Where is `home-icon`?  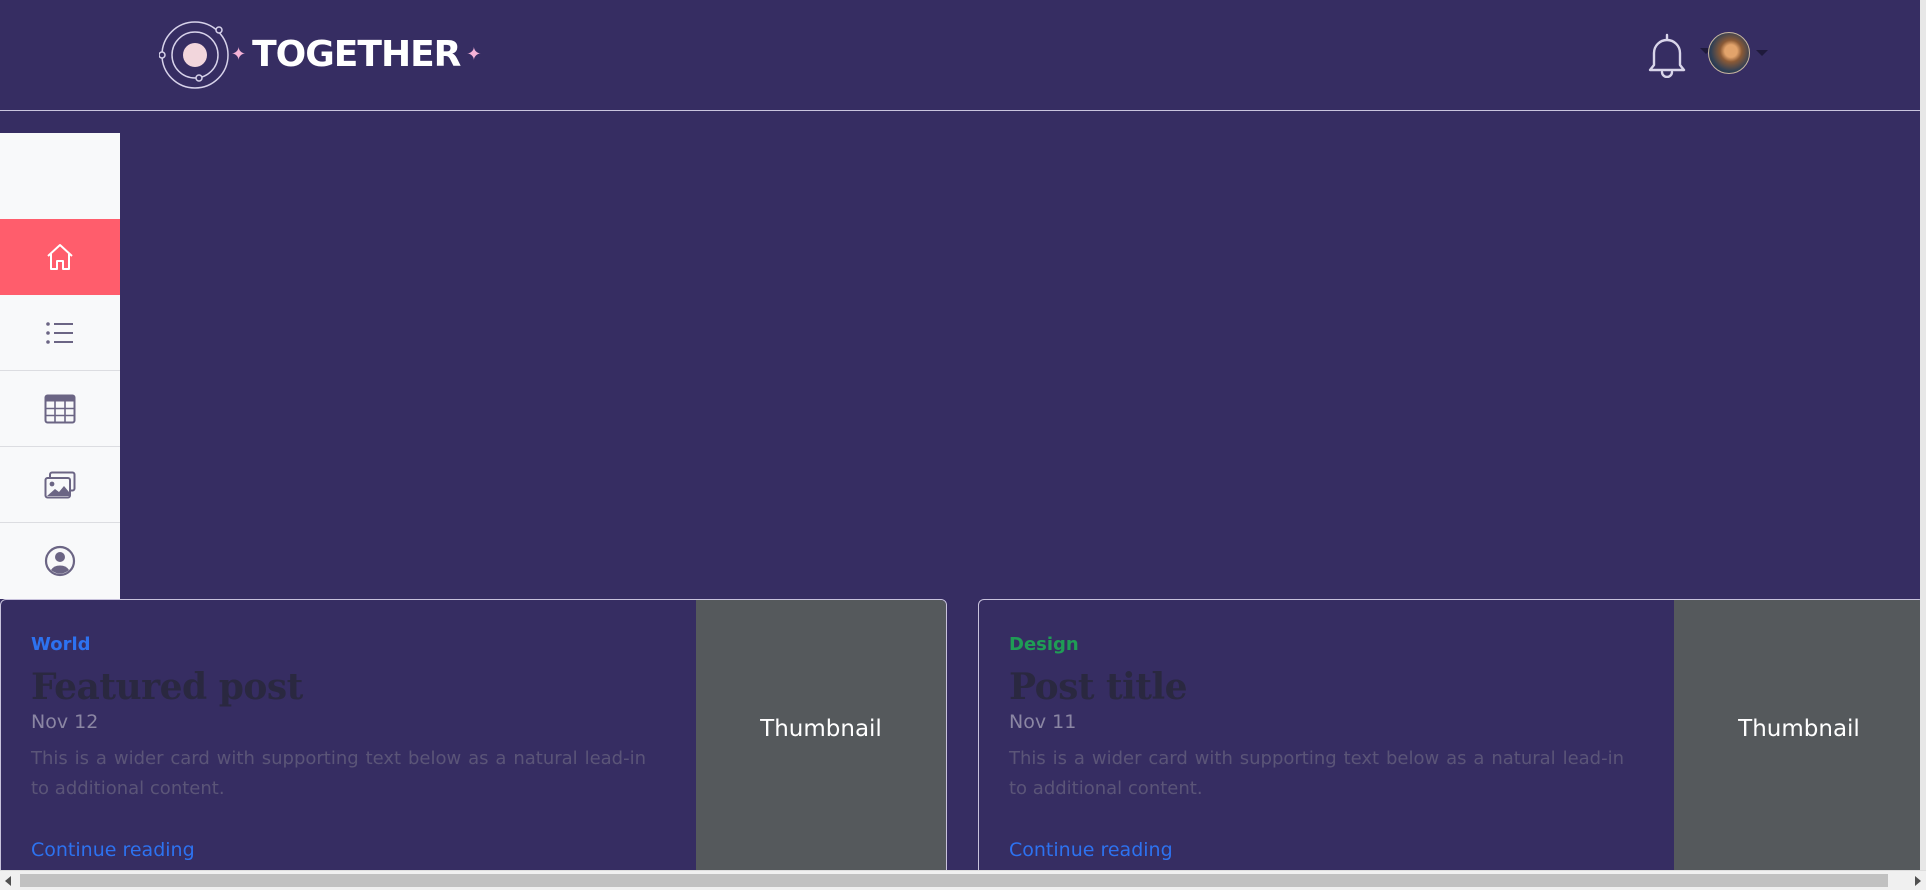
home-icon is located at coordinates (60, 257).